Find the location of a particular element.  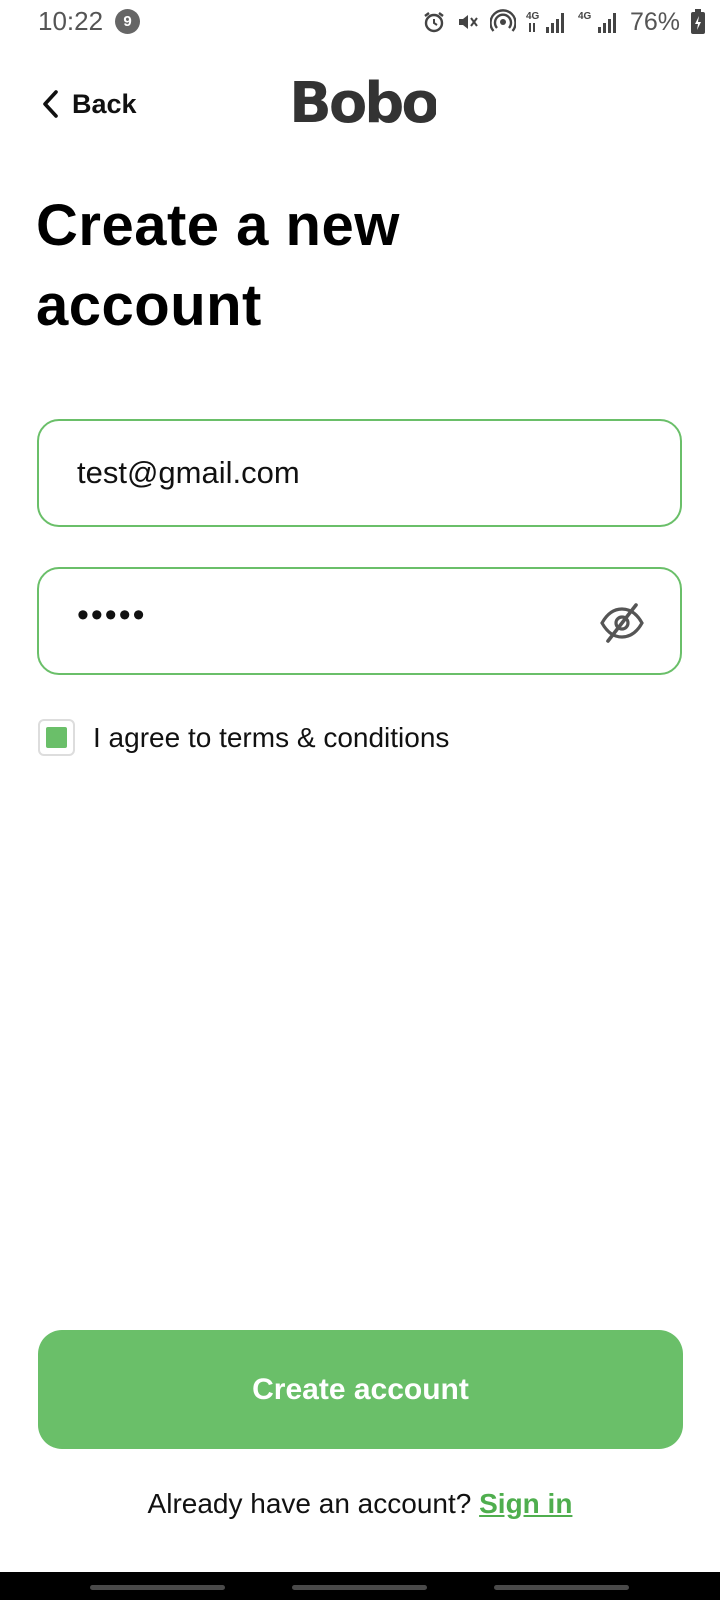

chevron-left-icon is located at coordinates (50, 104).